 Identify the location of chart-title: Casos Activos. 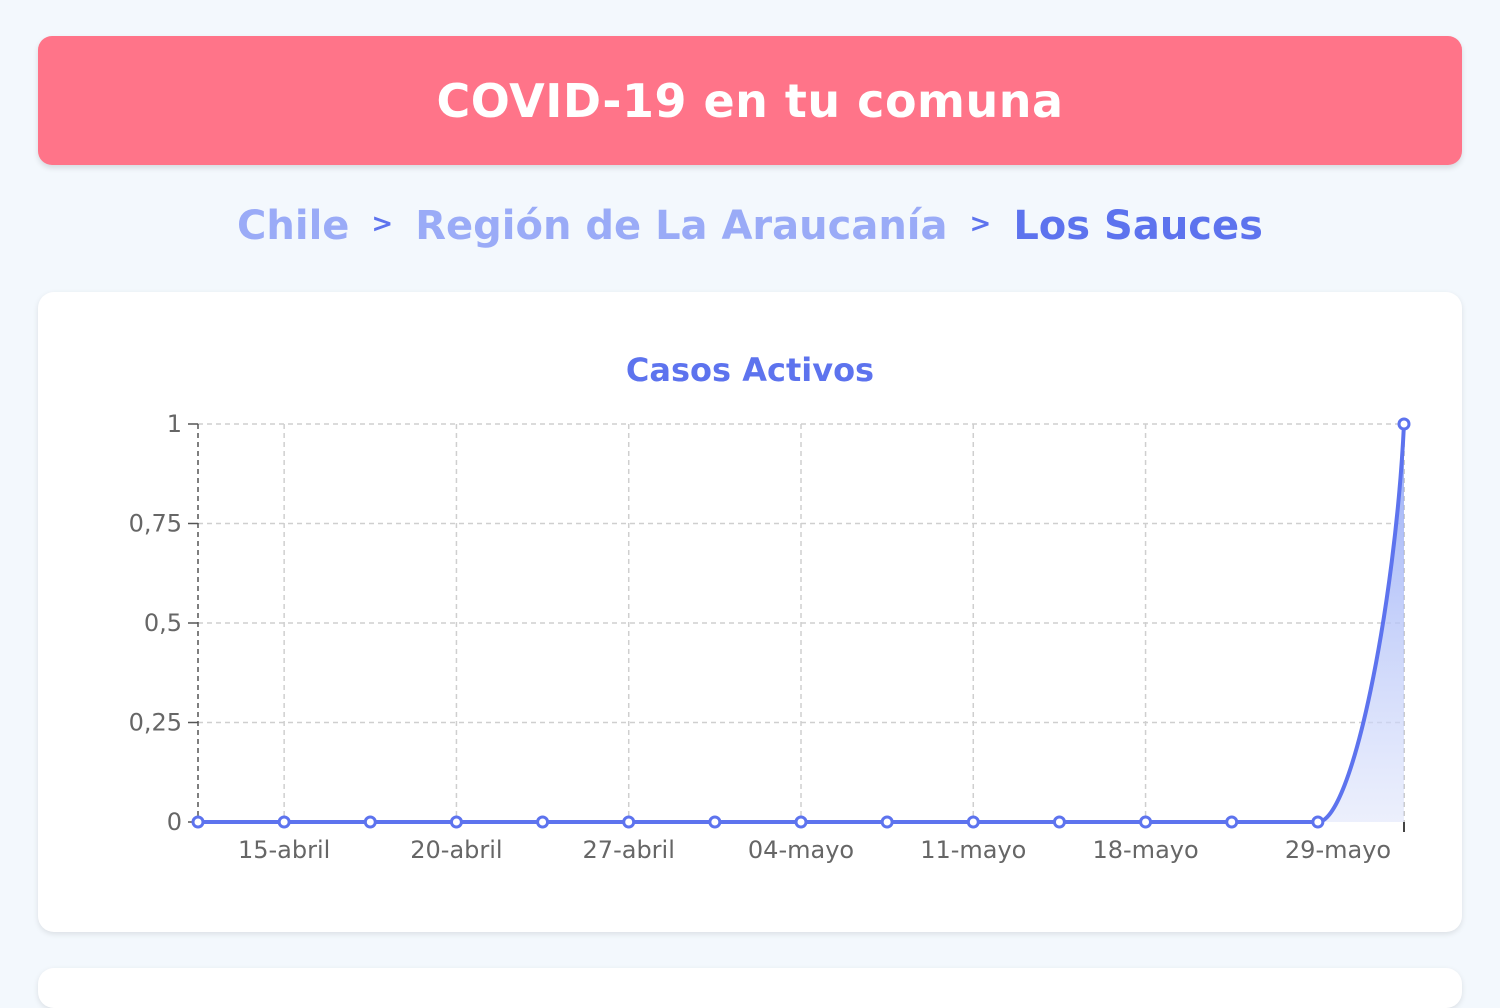
(750, 370).